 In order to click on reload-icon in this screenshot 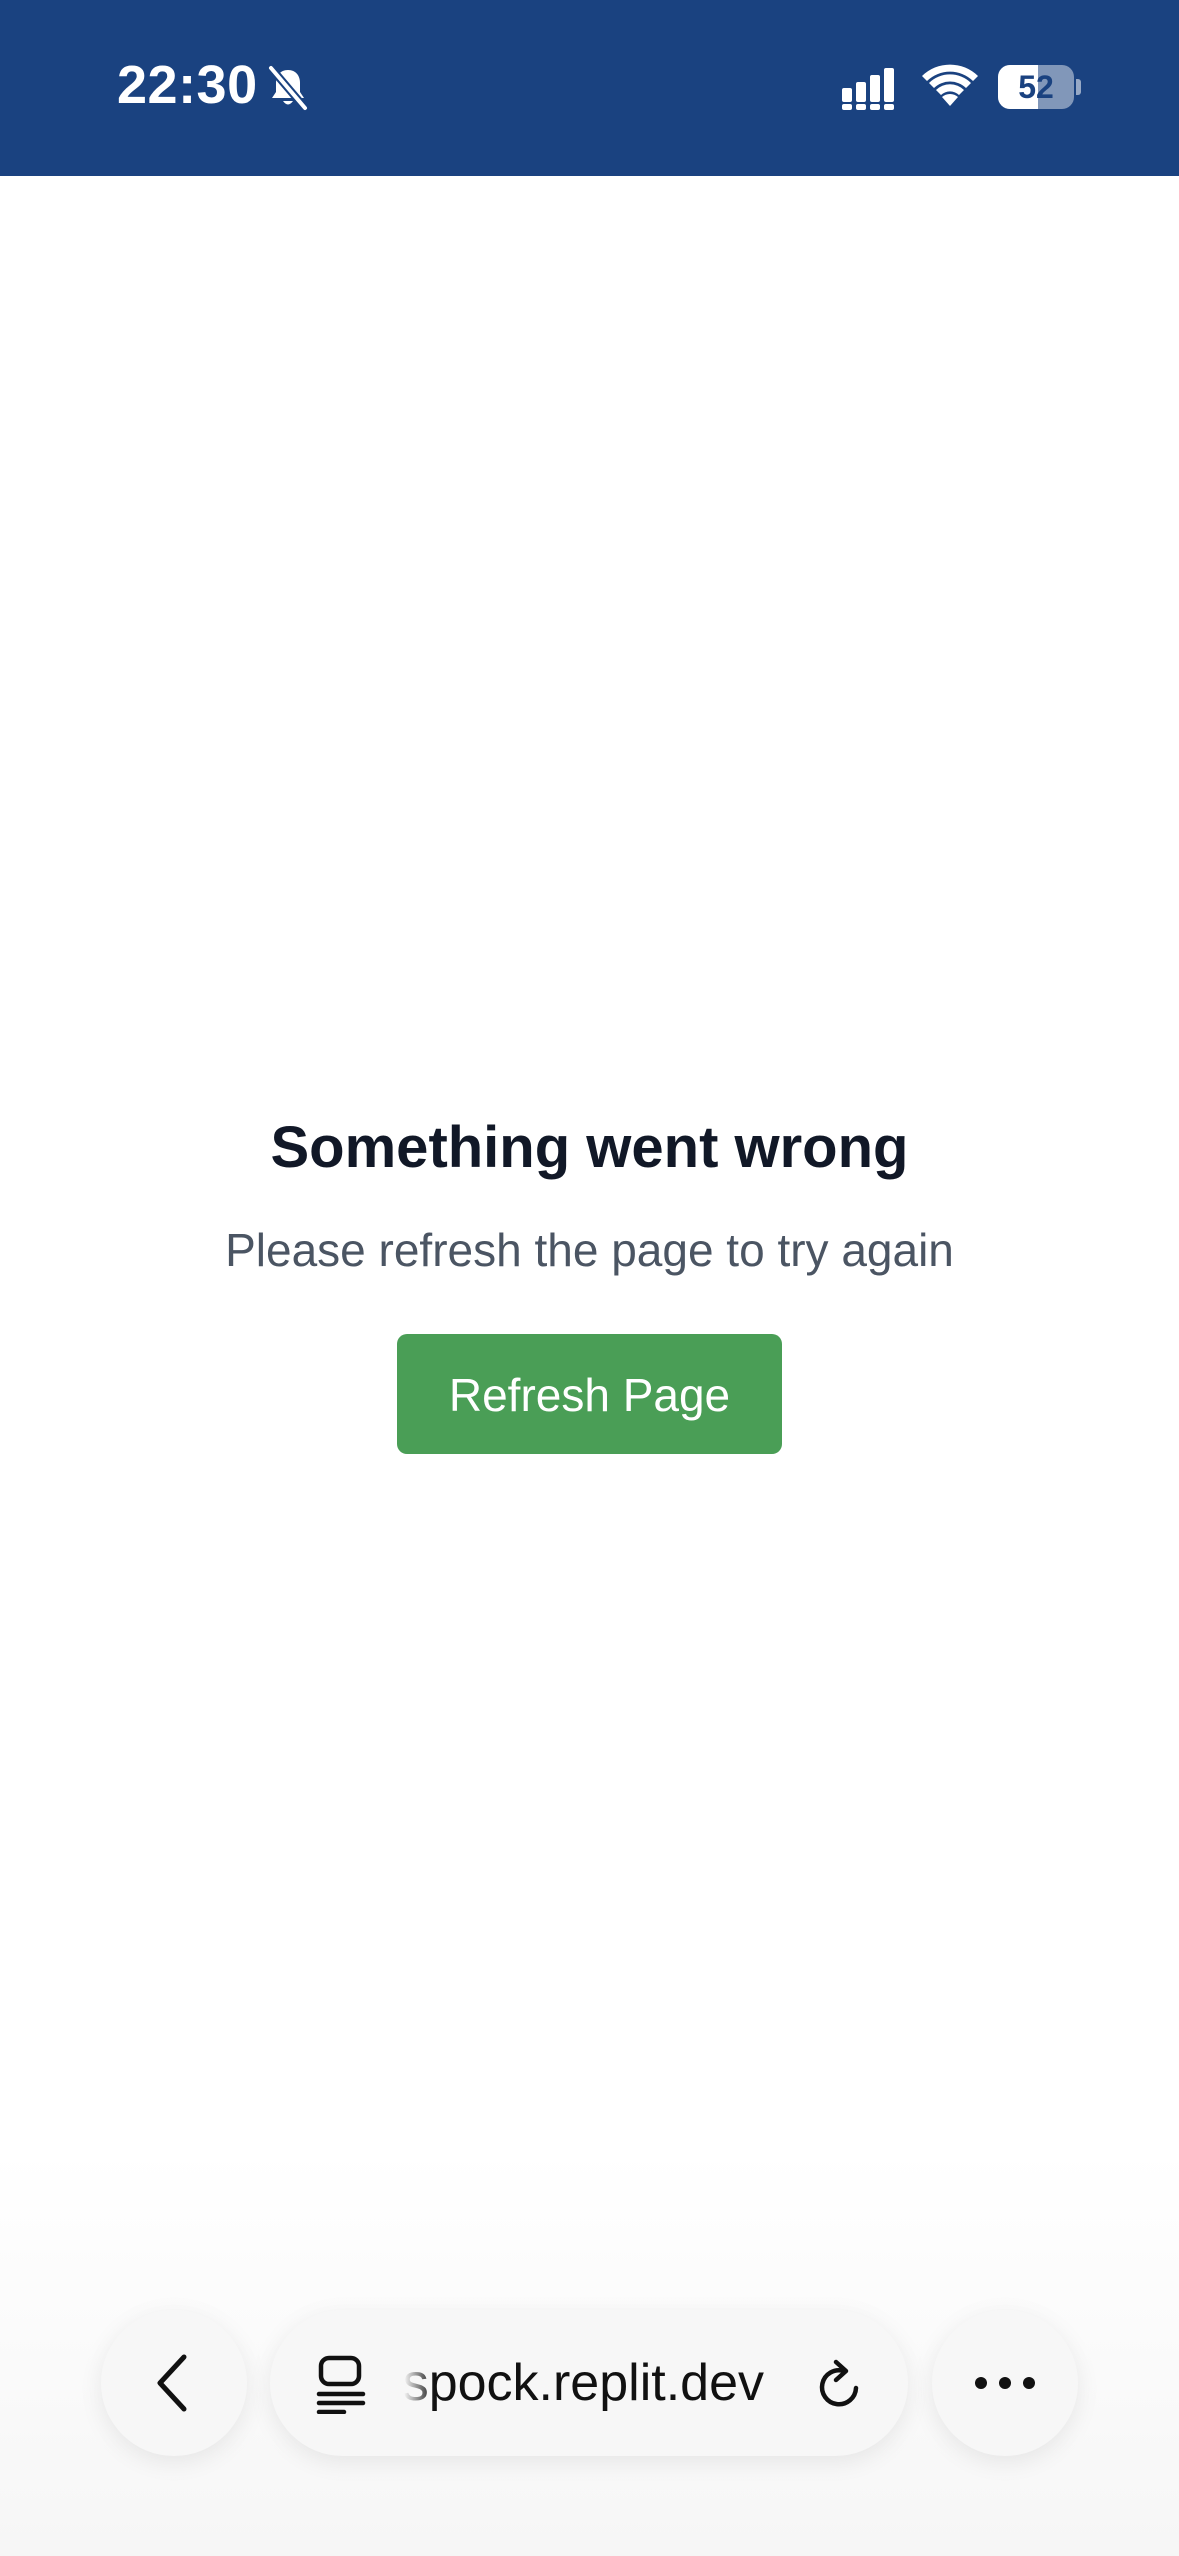, I will do `click(840, 2385)`.